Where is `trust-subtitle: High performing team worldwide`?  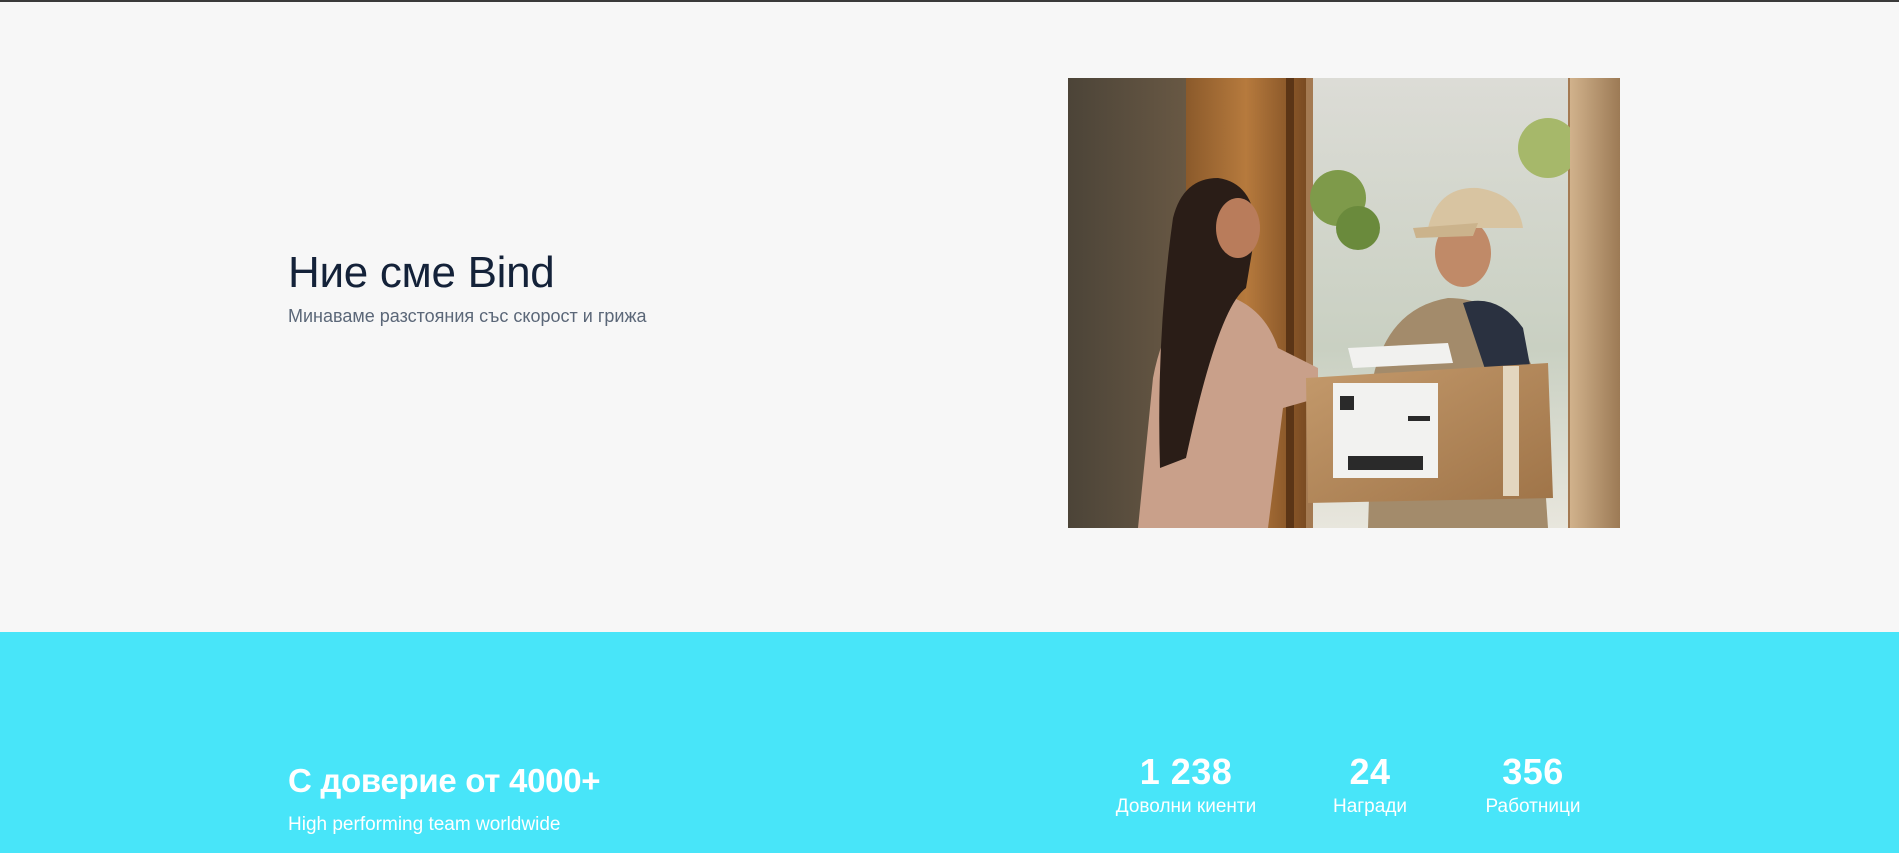 trust-subtitle: High performing team worldwide is located at coordinates (424, 824).